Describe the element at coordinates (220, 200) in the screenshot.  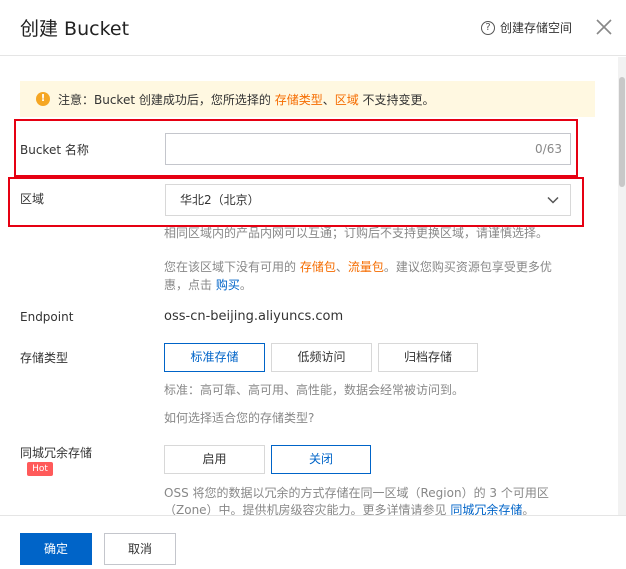
I see `region-selected-value: 华北2（北京）` at that location.